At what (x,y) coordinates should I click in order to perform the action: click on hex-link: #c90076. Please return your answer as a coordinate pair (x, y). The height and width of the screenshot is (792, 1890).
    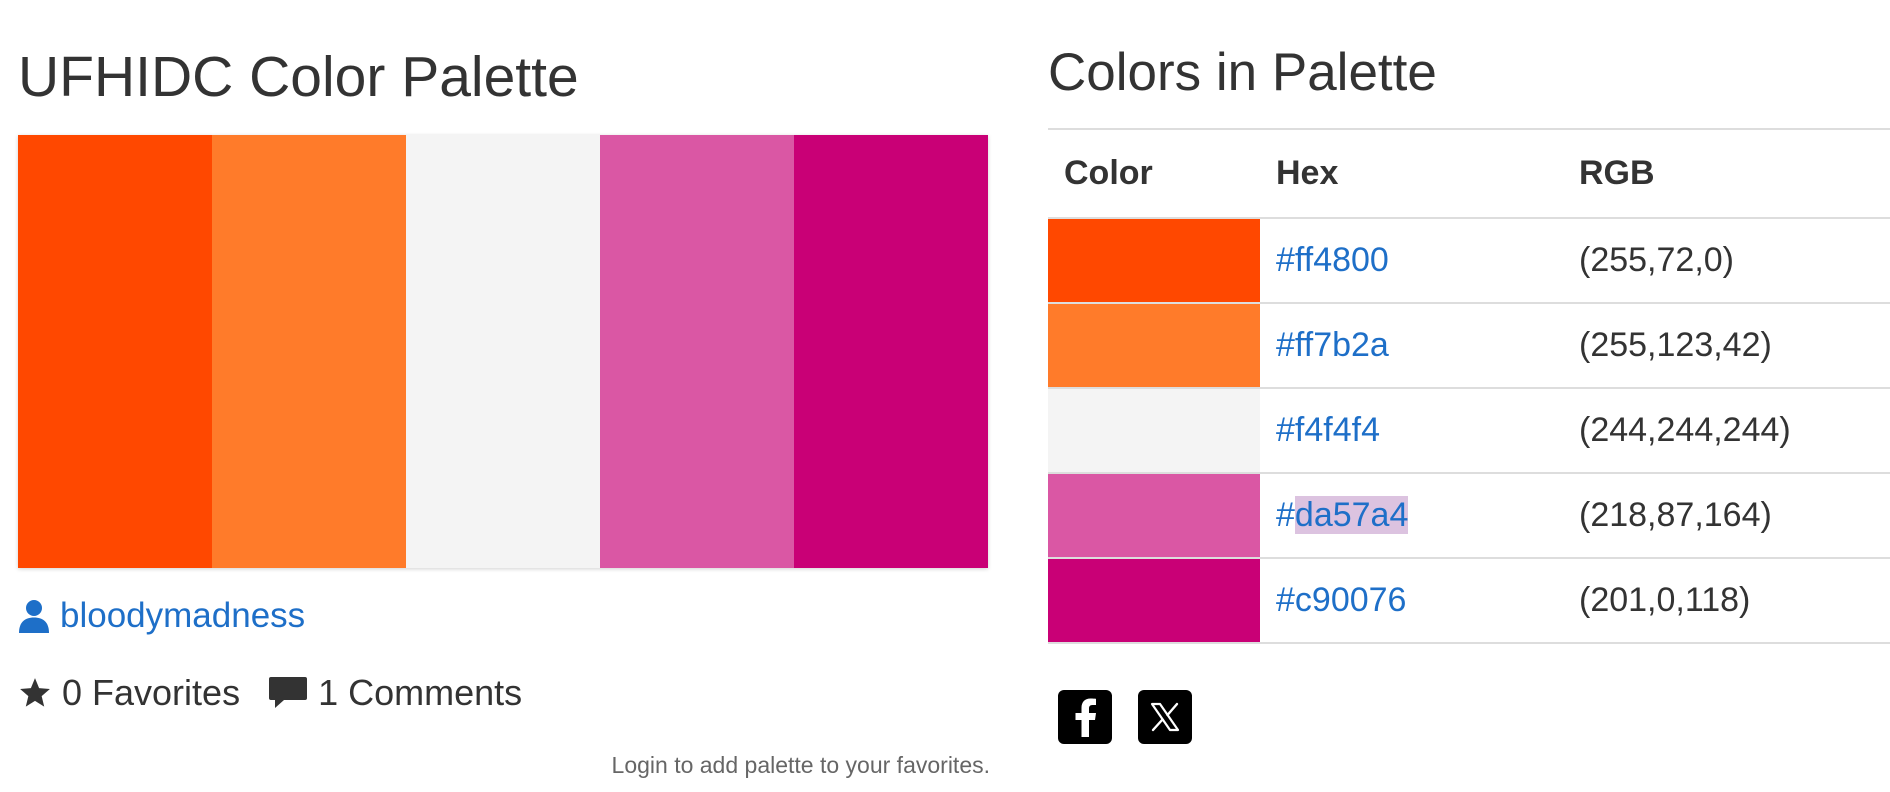
    Looking at the image, I should click on (1341, 600).